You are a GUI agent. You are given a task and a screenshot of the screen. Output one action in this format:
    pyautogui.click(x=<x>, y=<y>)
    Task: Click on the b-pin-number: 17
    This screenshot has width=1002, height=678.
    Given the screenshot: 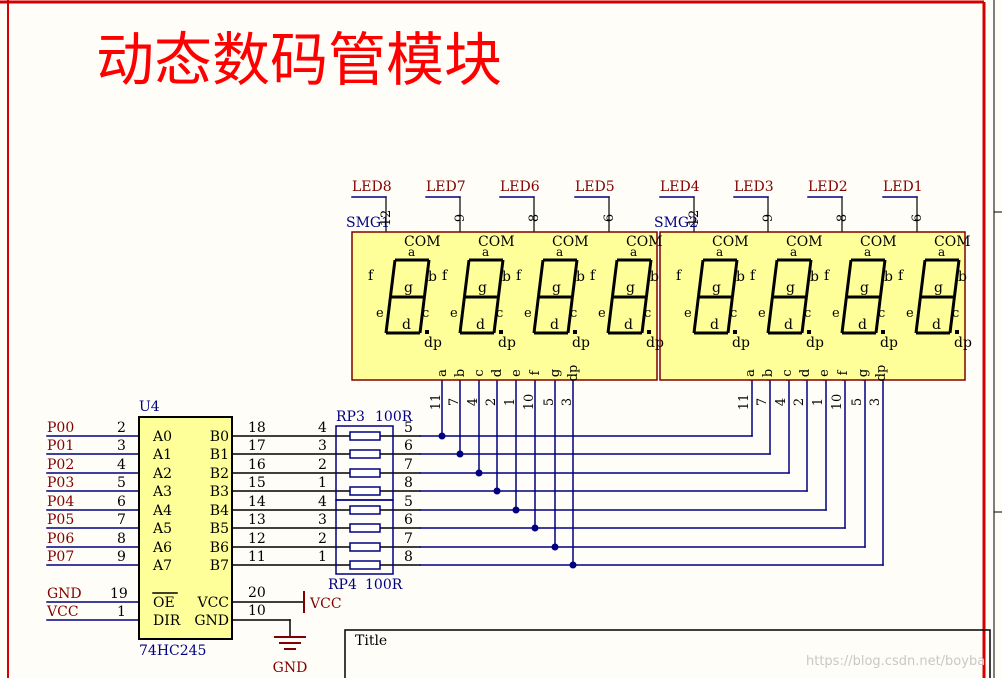 What is the action you would take?
    pyautogui.click(x=257, y=446)
    